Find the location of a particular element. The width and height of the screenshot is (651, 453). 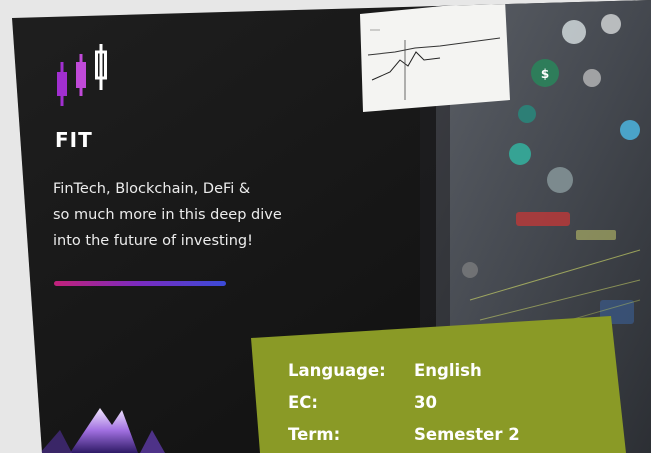

info-label: Language: is located at coordinates (337, 370).